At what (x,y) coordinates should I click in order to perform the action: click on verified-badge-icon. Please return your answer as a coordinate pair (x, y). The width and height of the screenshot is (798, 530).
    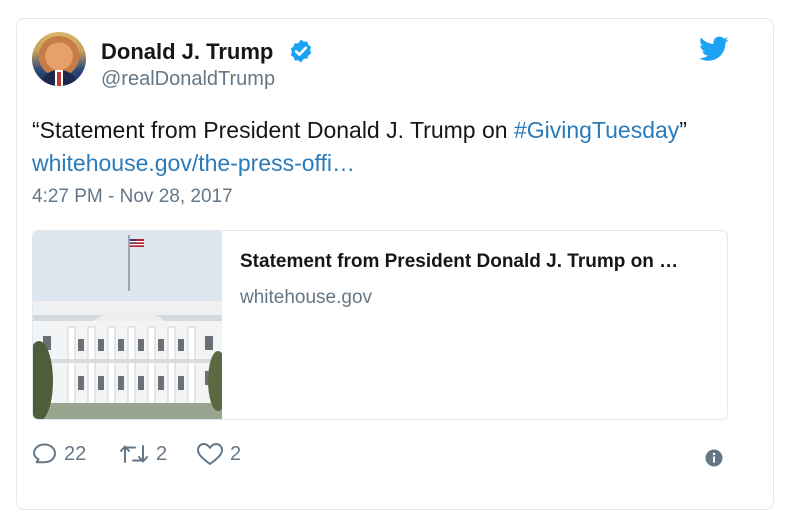
    Looking at the image, I should click on (301, 51).